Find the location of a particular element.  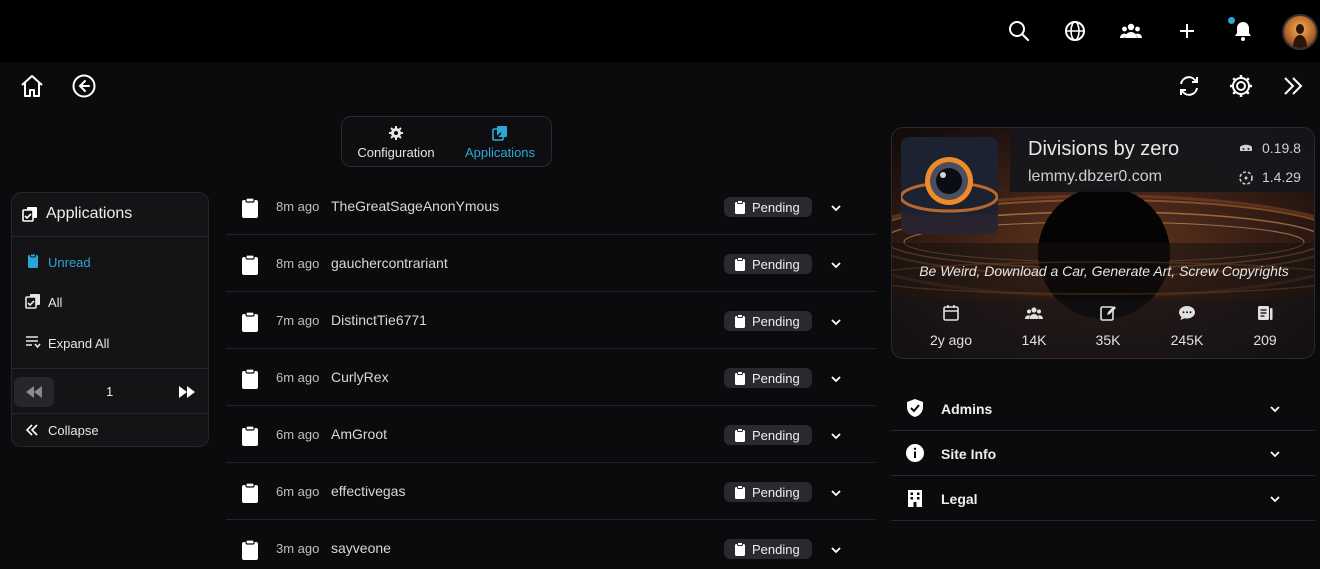

users-icon is located at coordinates (1034, 313).